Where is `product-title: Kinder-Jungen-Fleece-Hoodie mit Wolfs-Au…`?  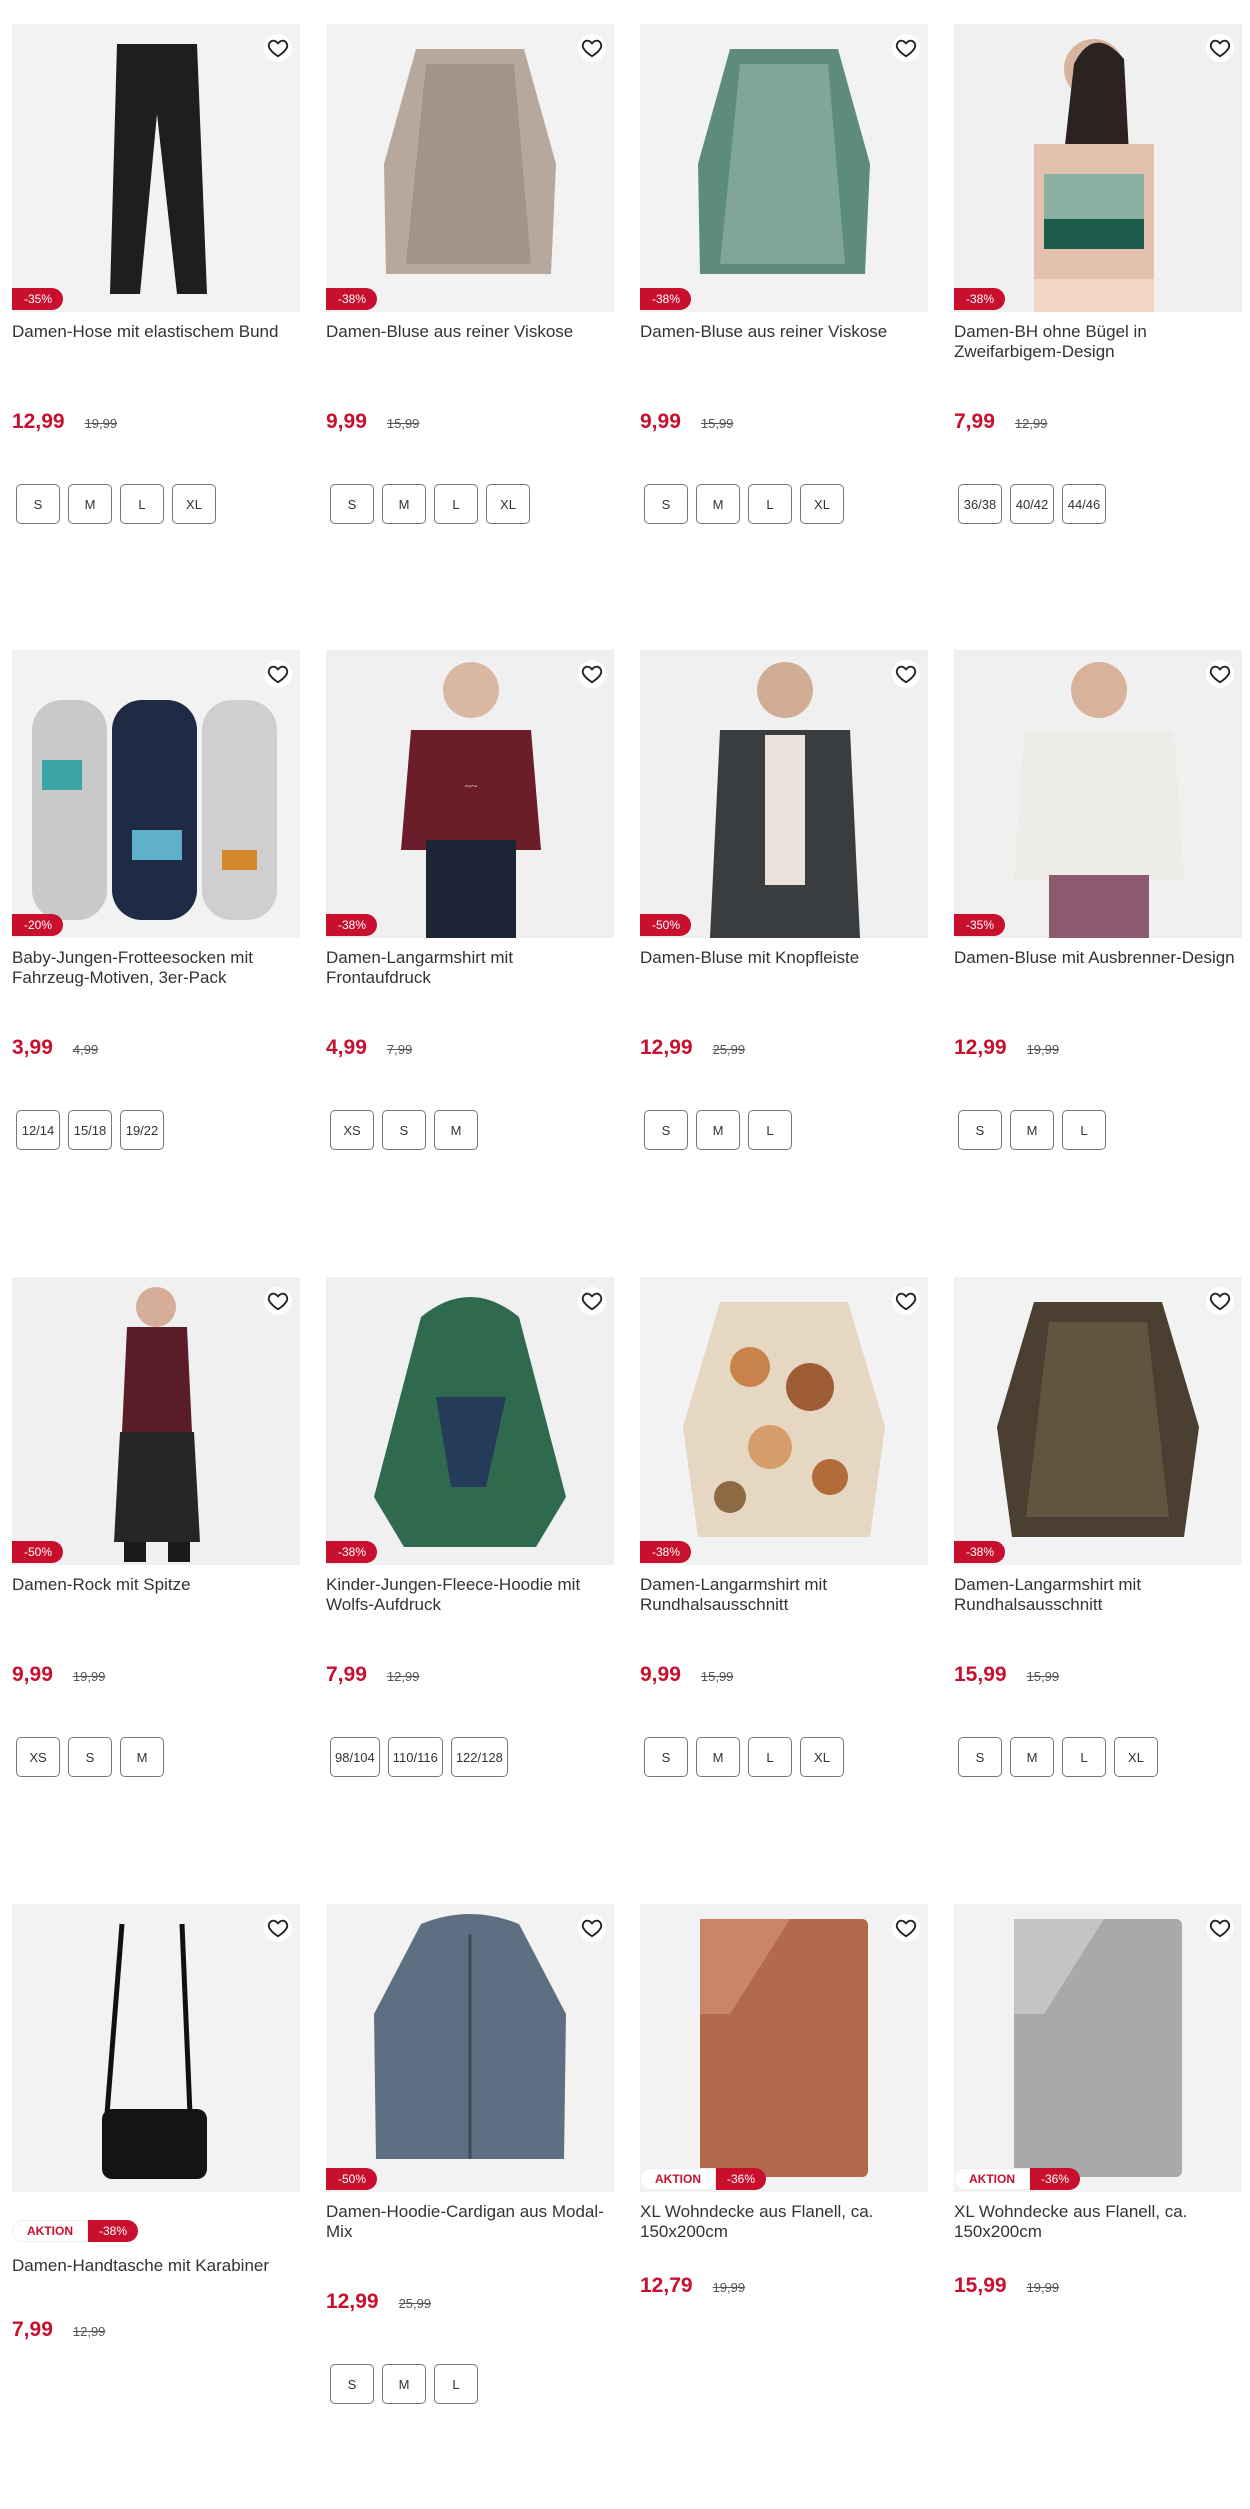 product-title: Kinder-Jungen-Fleece-Hoodie mit Wolfs-Au… is located at coordinates (470, 1595).